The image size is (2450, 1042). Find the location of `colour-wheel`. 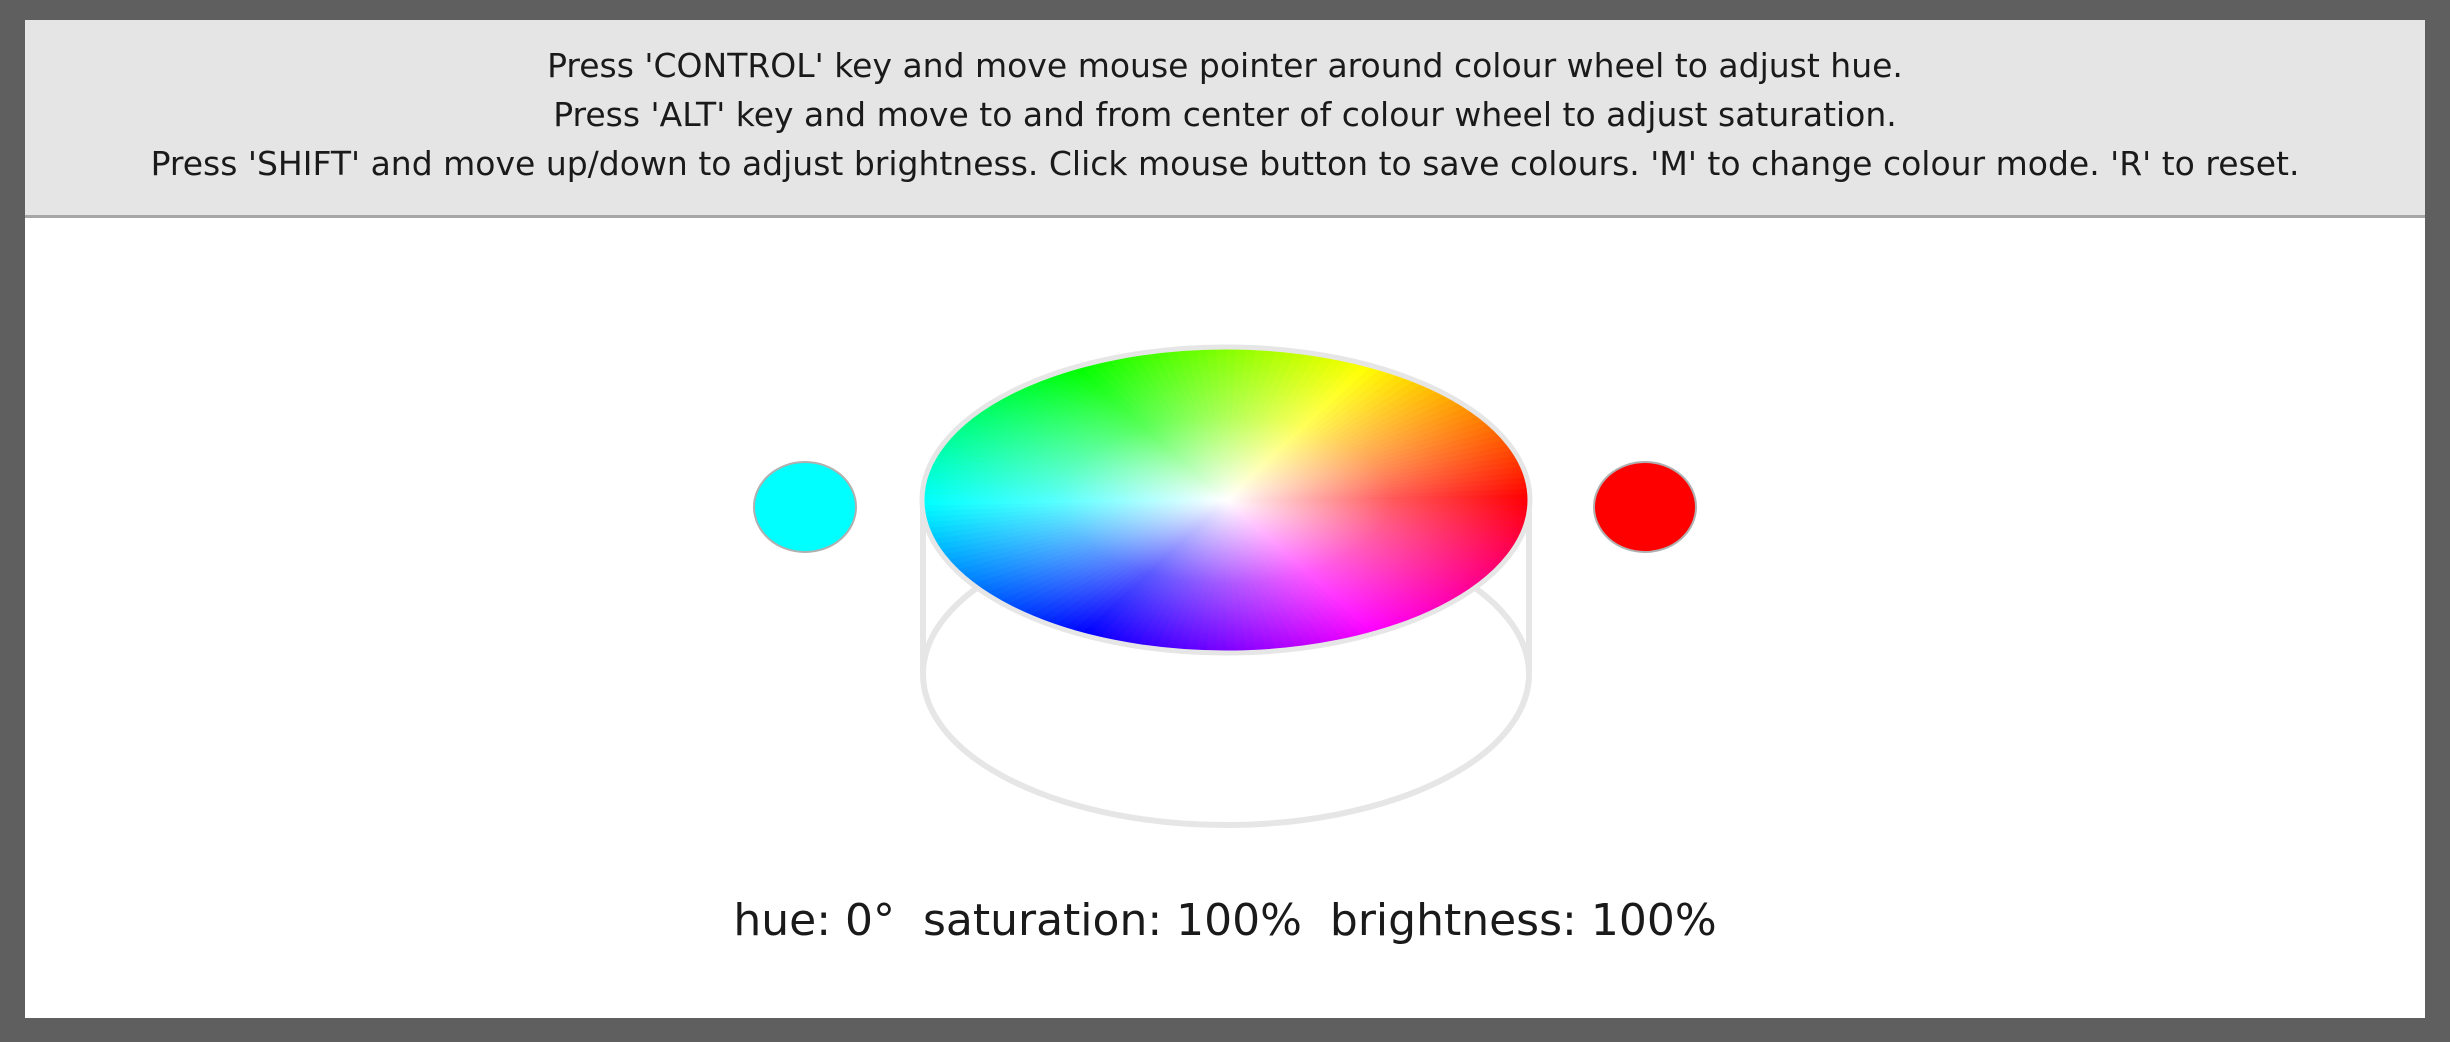

colour-wheel is located at coordinates (1226, 500).